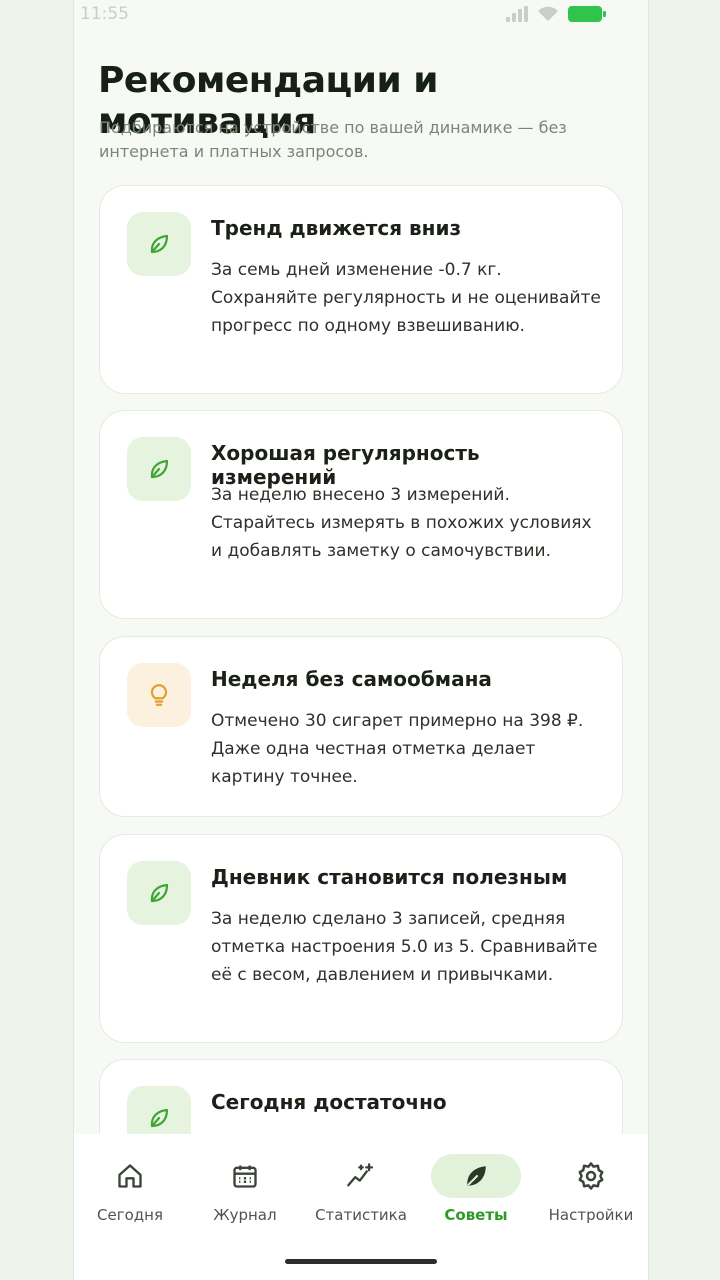 The height and width of the screenshot is (1280, 720). What do you see at coordinates (548, 13) in the screenshot?
I see `wifi-icon` at bounding box center [548, 13].